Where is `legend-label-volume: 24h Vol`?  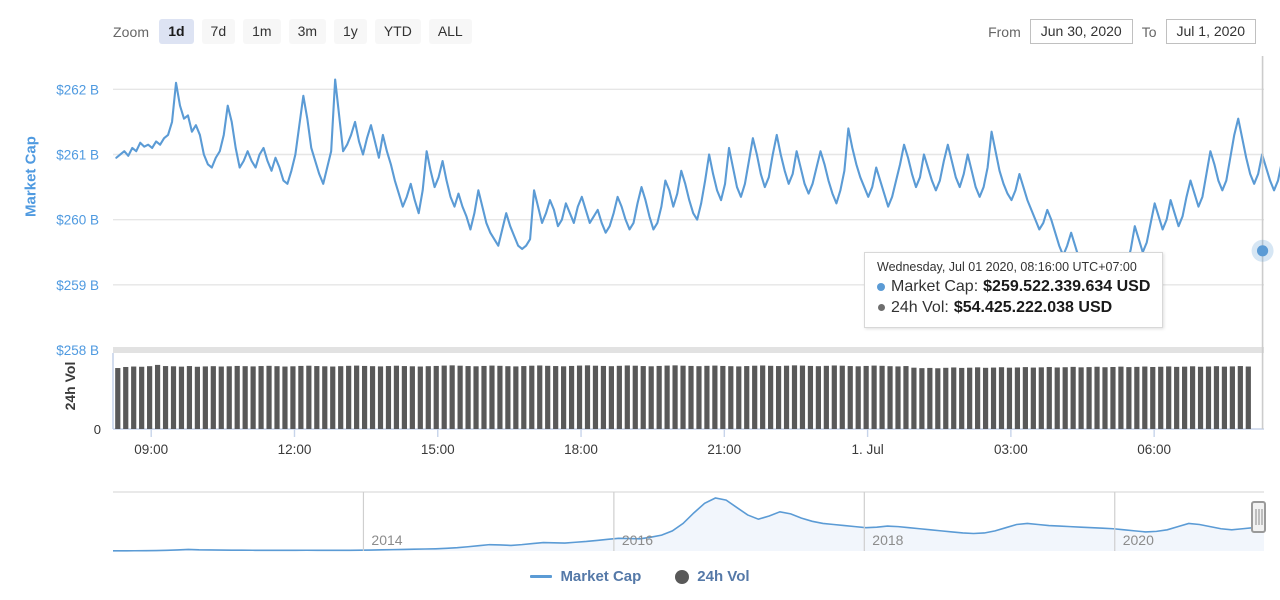 legend-label-volume: 24h Vol is located at coordinates (723, 576).